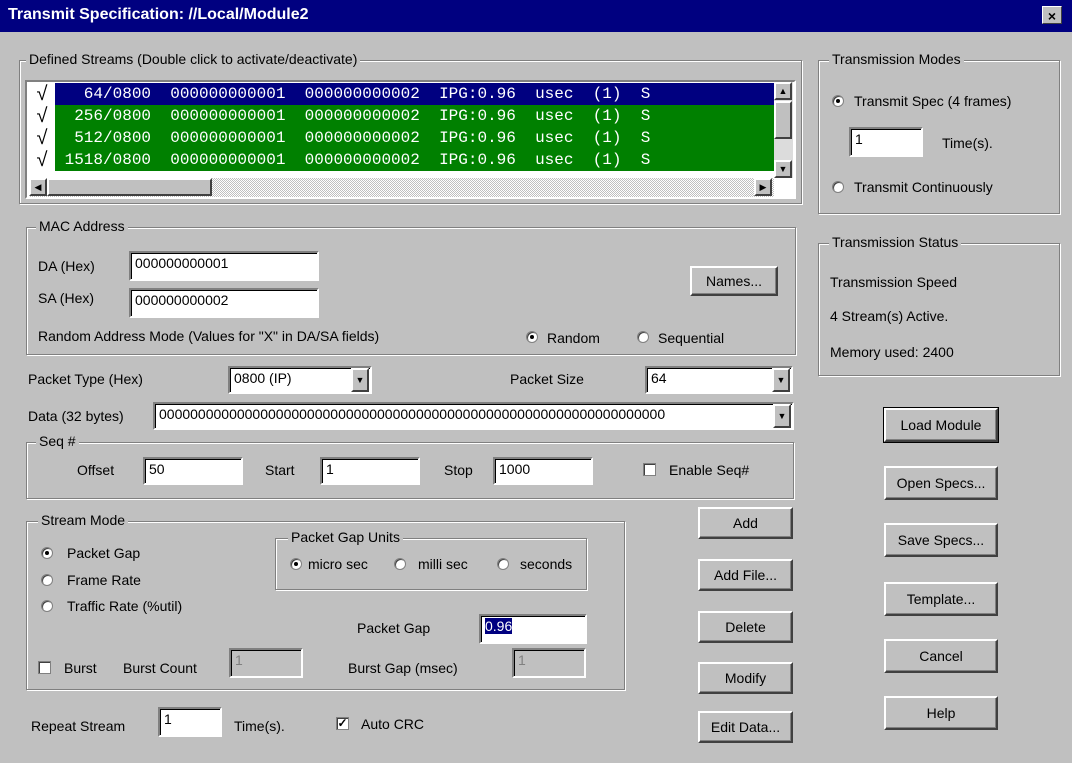 The height and width of the screenshot is (763, 1072). Describe the element at coordinates (543, 471) in the screenshot. I see `stop-field: 1000` at that location.